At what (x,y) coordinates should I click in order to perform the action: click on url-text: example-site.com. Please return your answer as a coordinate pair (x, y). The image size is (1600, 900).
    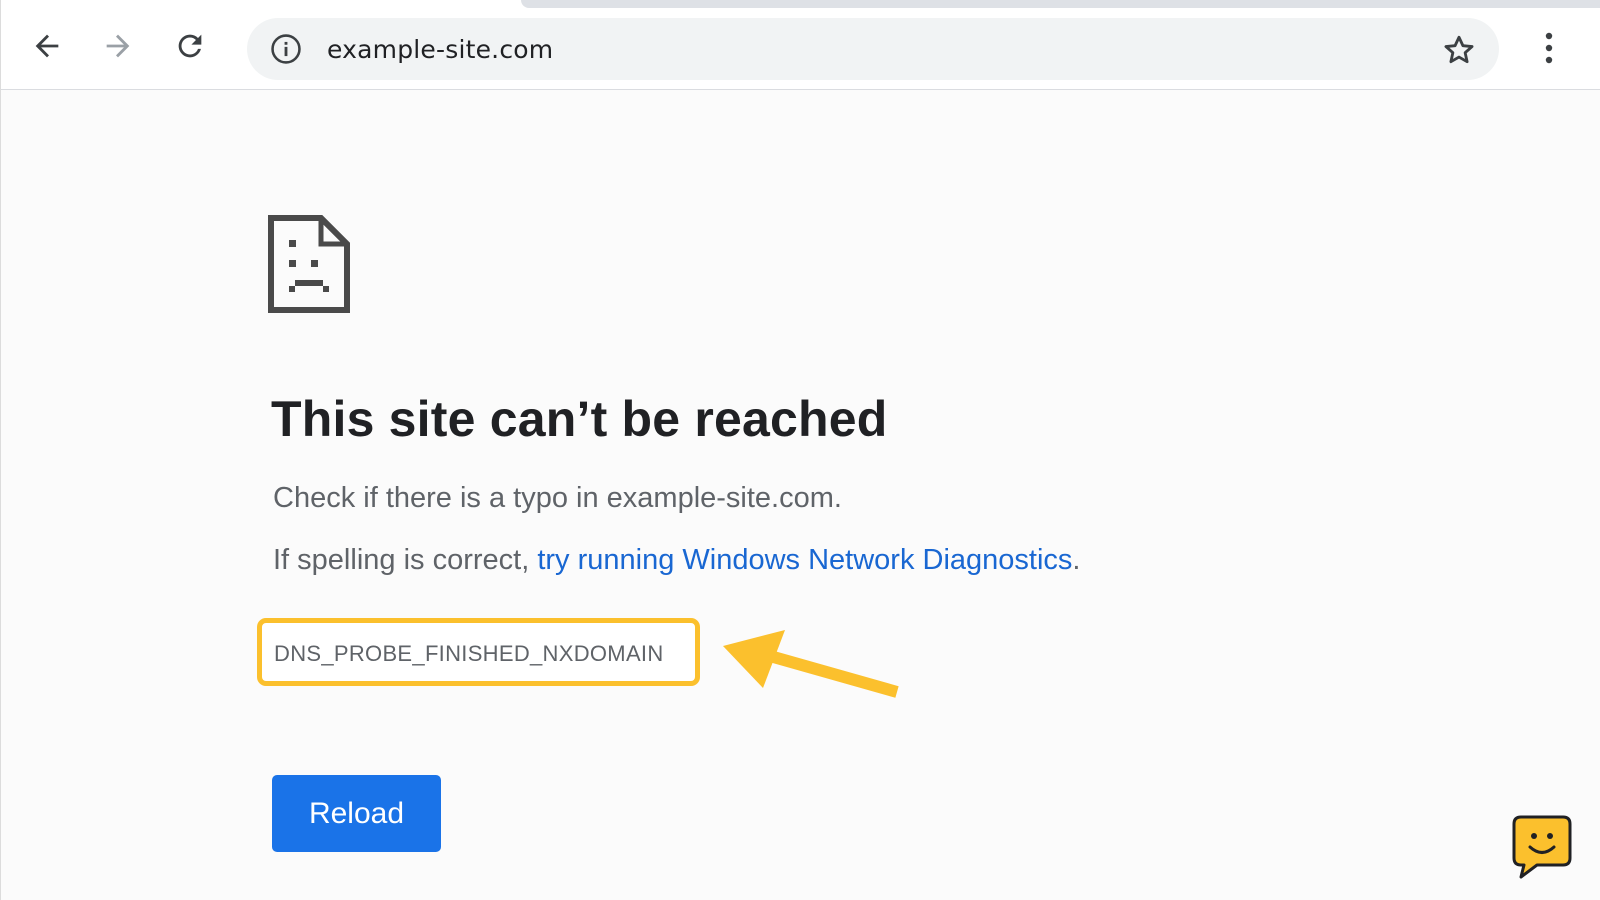
    Looking at the image, I should click on (440, 49).